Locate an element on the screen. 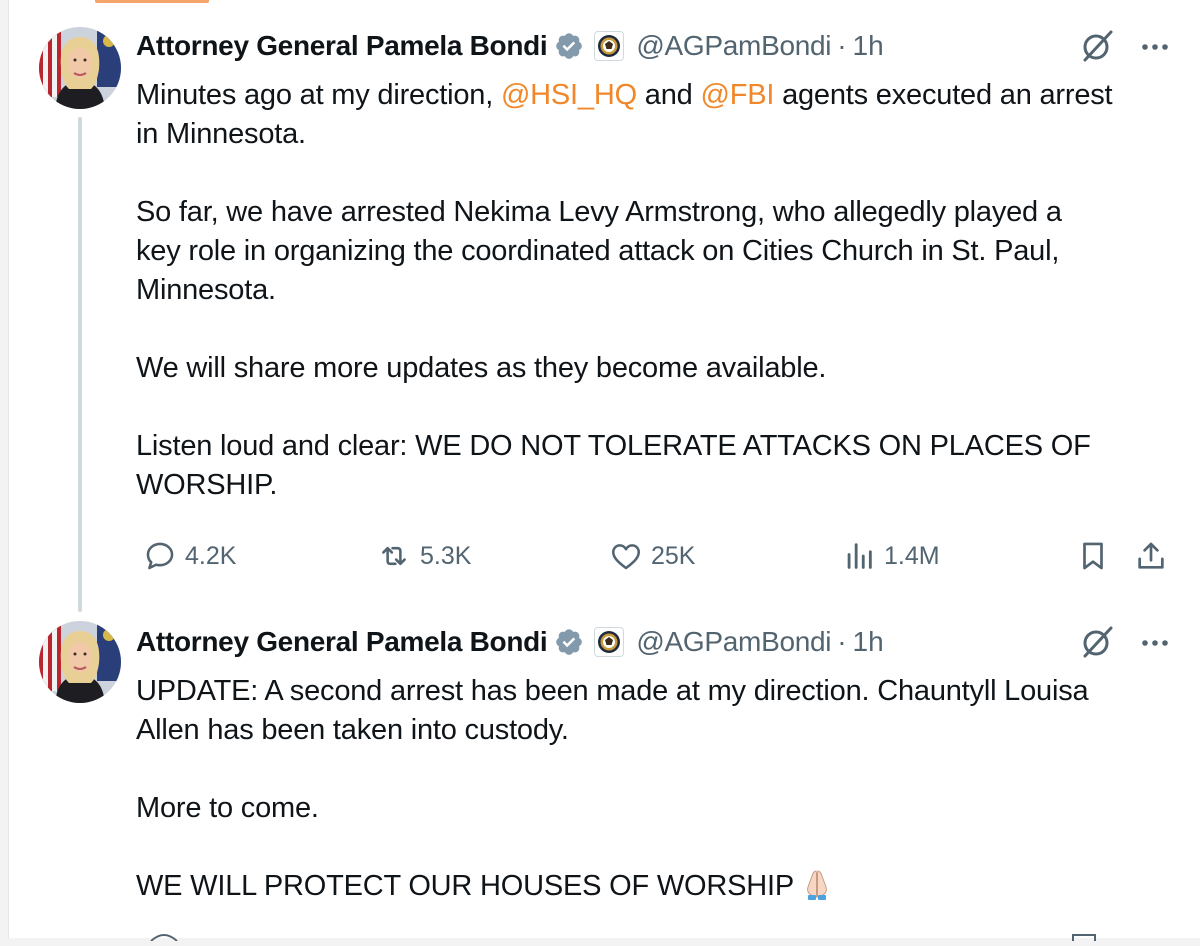 The image size is (1200, 946). folded-hands-emoji is located at coordinates (817, 885).